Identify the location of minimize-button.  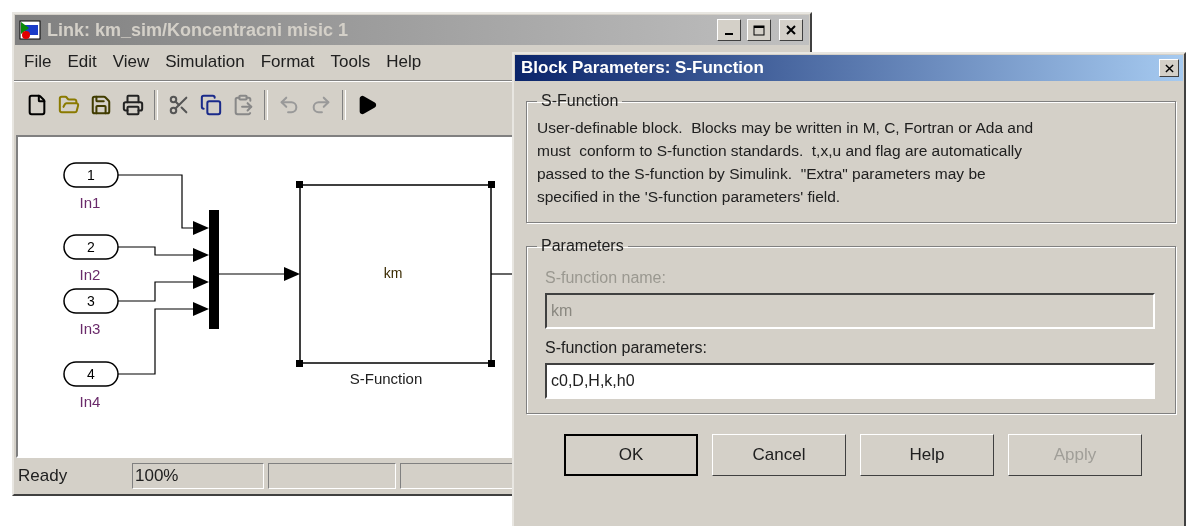
(729, 30).